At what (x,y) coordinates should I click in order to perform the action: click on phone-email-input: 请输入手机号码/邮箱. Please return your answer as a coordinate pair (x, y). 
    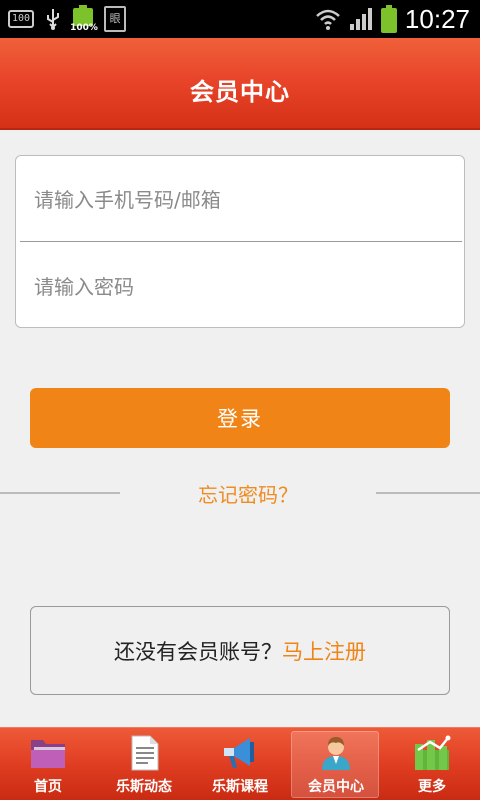
    Looking at the image, I should click on (240, 198).